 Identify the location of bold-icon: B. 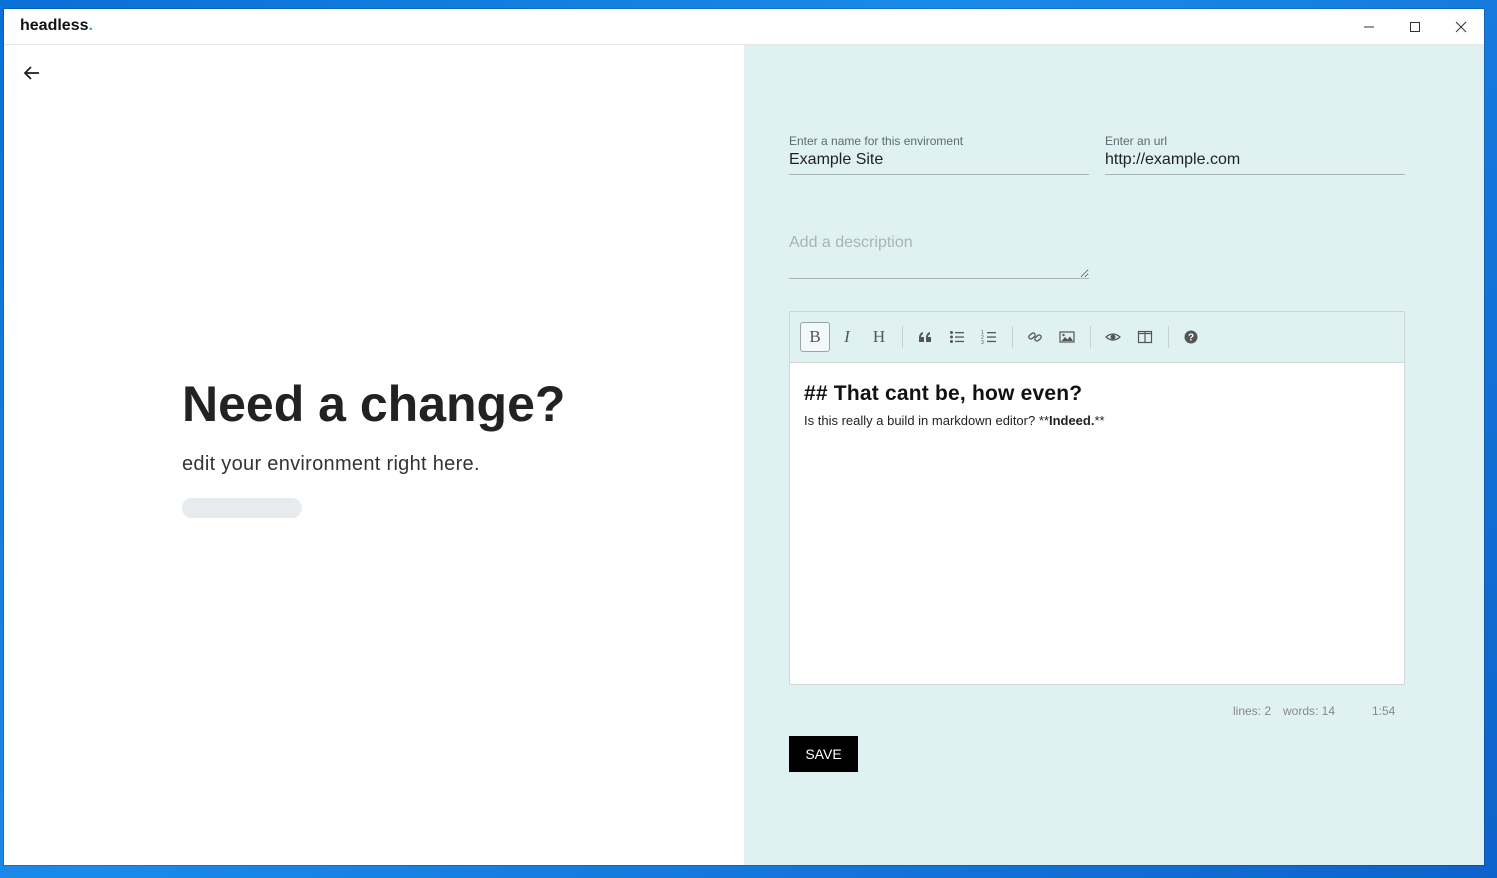
(815, 336).